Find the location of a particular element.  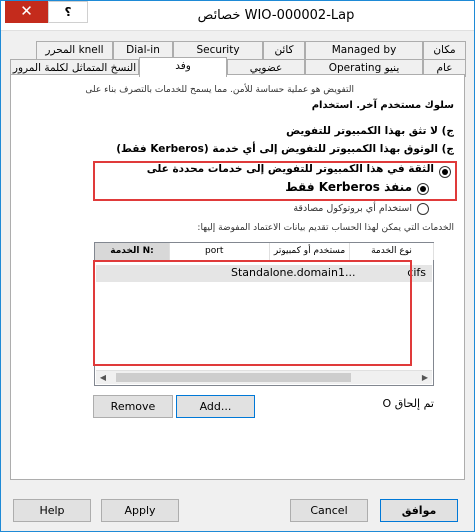

apply-button: Apply is located at coordinates (140, 510).